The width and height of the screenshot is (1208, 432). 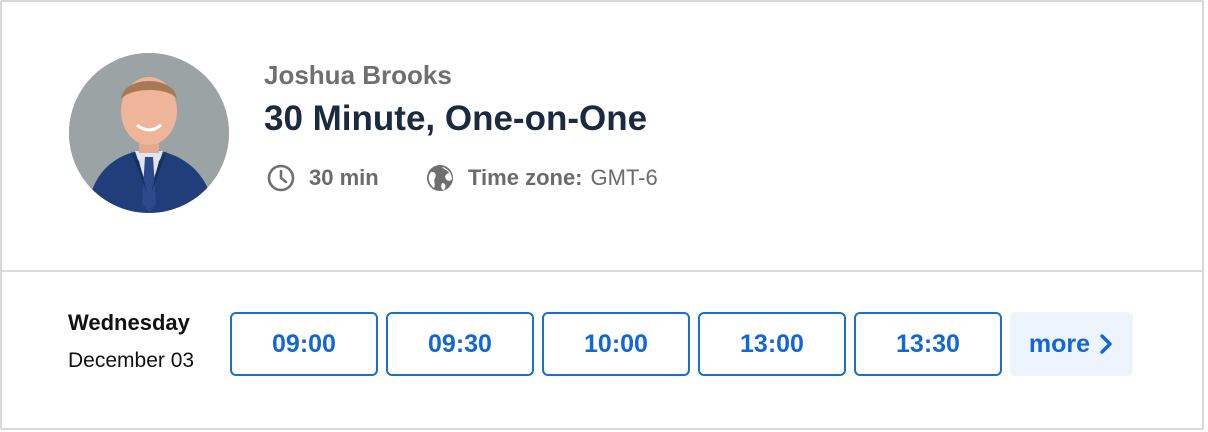 What do you see at coordinates (772, 344) in the screenshot?
I see `time-slot-button: 13:00` at bounding box center [772, 344].